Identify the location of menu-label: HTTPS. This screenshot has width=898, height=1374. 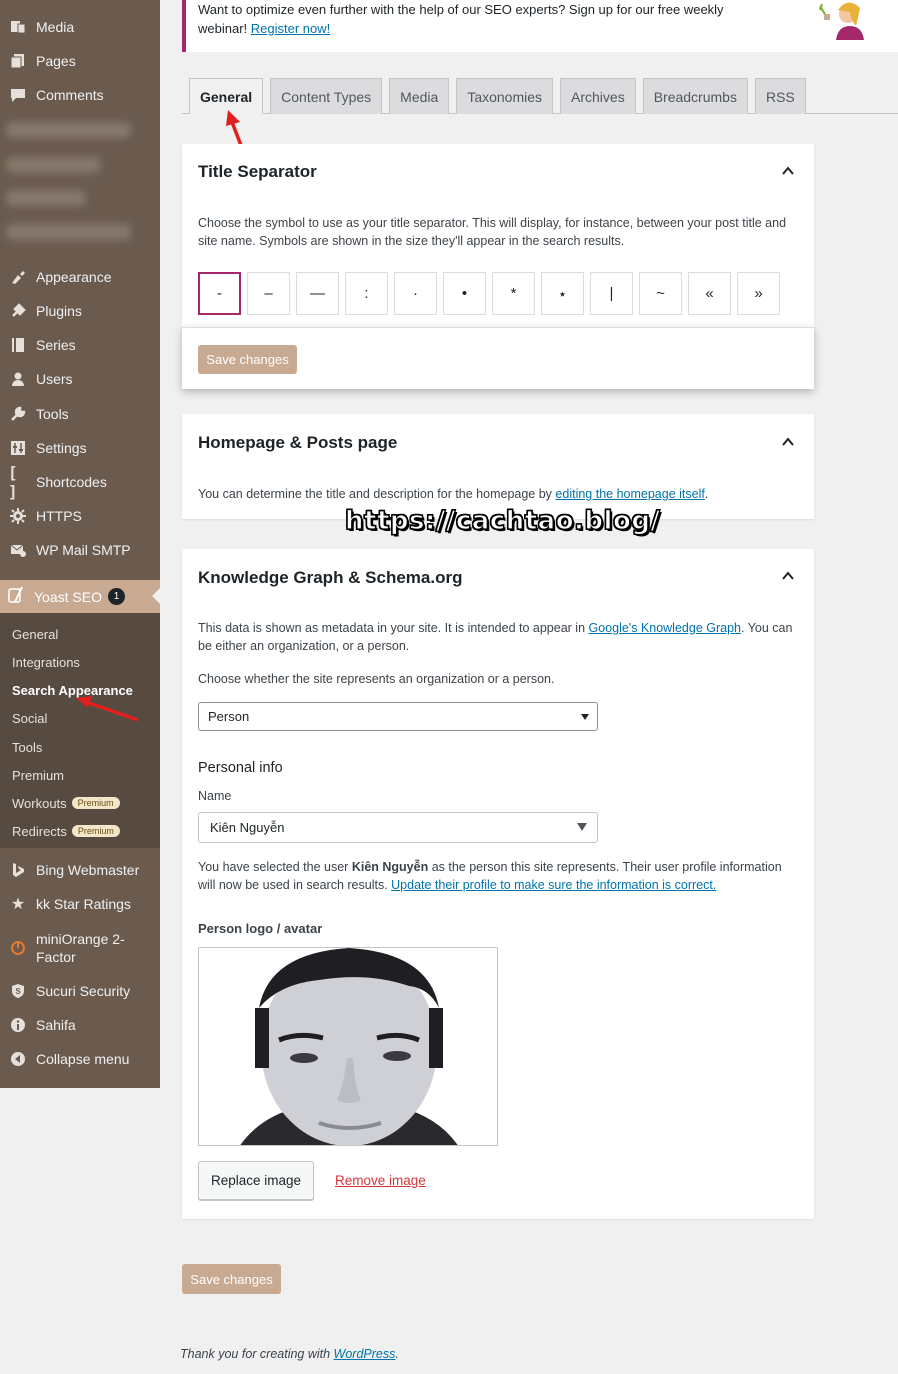
(59, 516).